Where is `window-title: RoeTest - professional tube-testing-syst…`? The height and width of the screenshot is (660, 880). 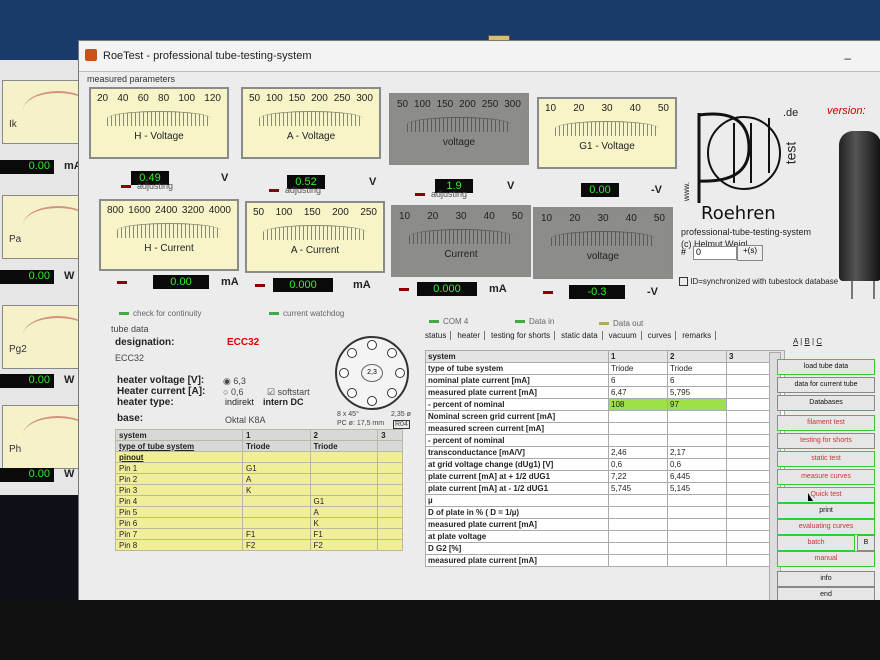 window-title: RoeTest - professional tube-testing-syst… is located at coordinates (207, 56).